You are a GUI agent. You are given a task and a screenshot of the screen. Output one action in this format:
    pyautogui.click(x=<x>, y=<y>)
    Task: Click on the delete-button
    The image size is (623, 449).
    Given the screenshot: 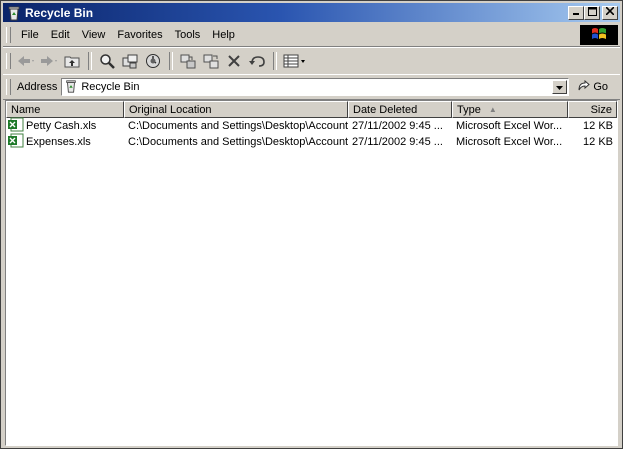 What is the action you would take?
    pyautogui.click(x=234, y=61)
    